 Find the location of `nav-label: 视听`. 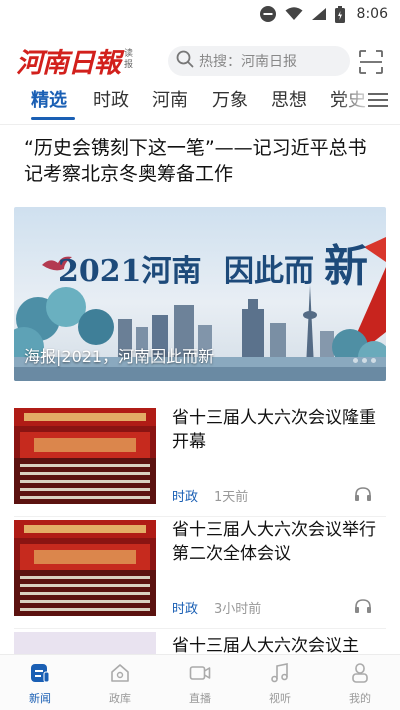

nav-label: 视听 is located at coordinates (280, 698).